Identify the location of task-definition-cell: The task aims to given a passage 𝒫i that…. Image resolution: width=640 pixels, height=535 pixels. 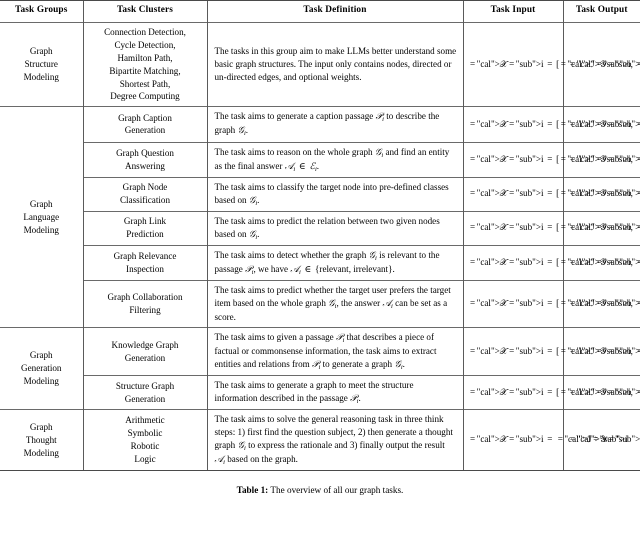
(334, 351).